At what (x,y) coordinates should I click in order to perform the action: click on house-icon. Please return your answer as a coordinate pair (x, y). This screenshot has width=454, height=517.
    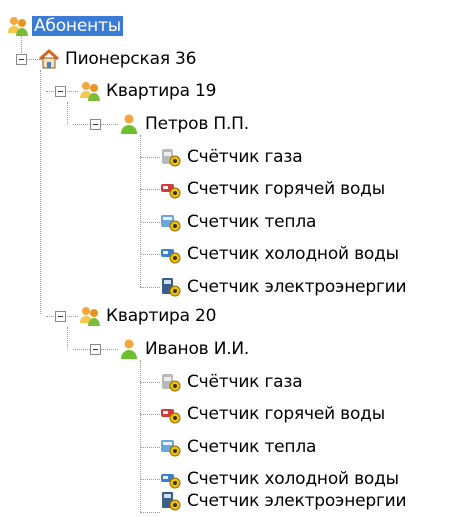
    Looking at the image, I should click on (49, 59).